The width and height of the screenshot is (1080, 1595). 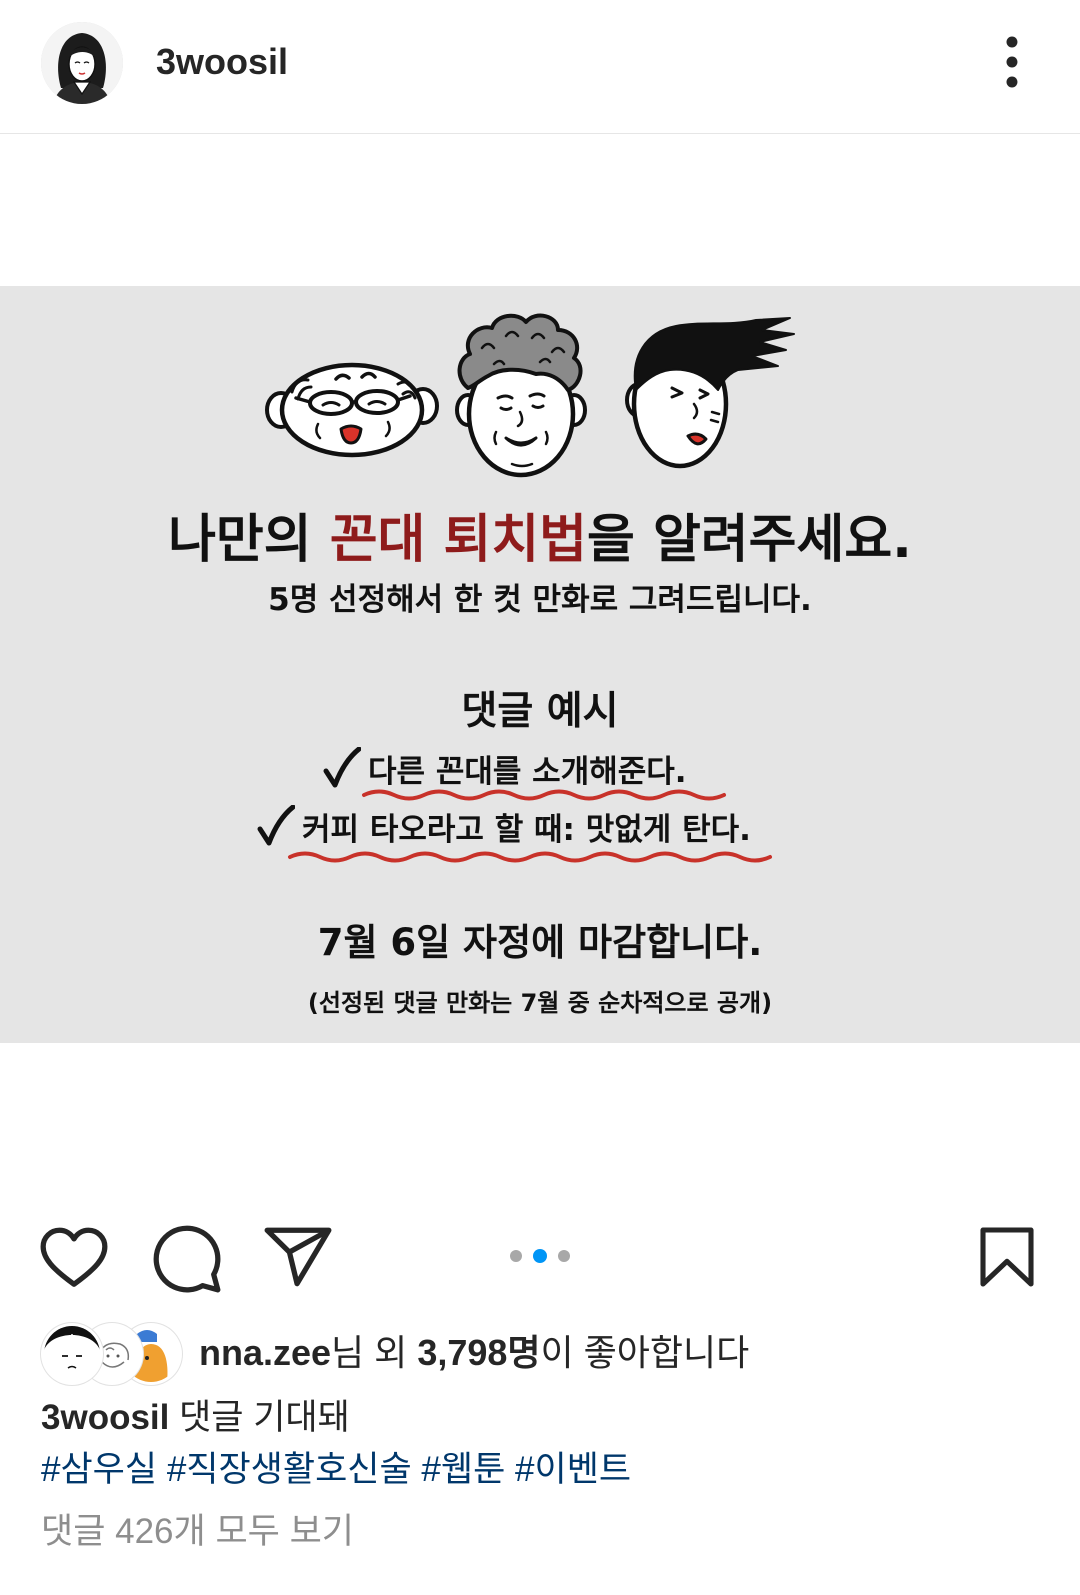 What do you see at coordinates (540, 711) in the screenshot?
I see `example-heading: 댓글 예시` at bounding box center [540, 711].